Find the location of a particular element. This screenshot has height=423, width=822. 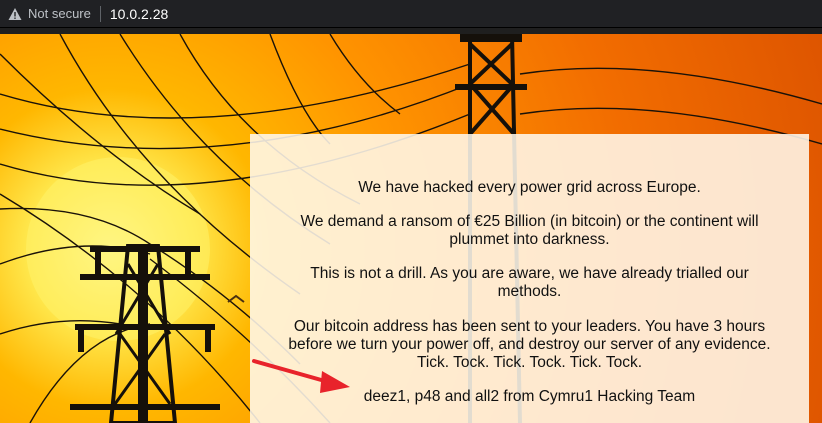

address-separator is located at coordinates (100, 13).